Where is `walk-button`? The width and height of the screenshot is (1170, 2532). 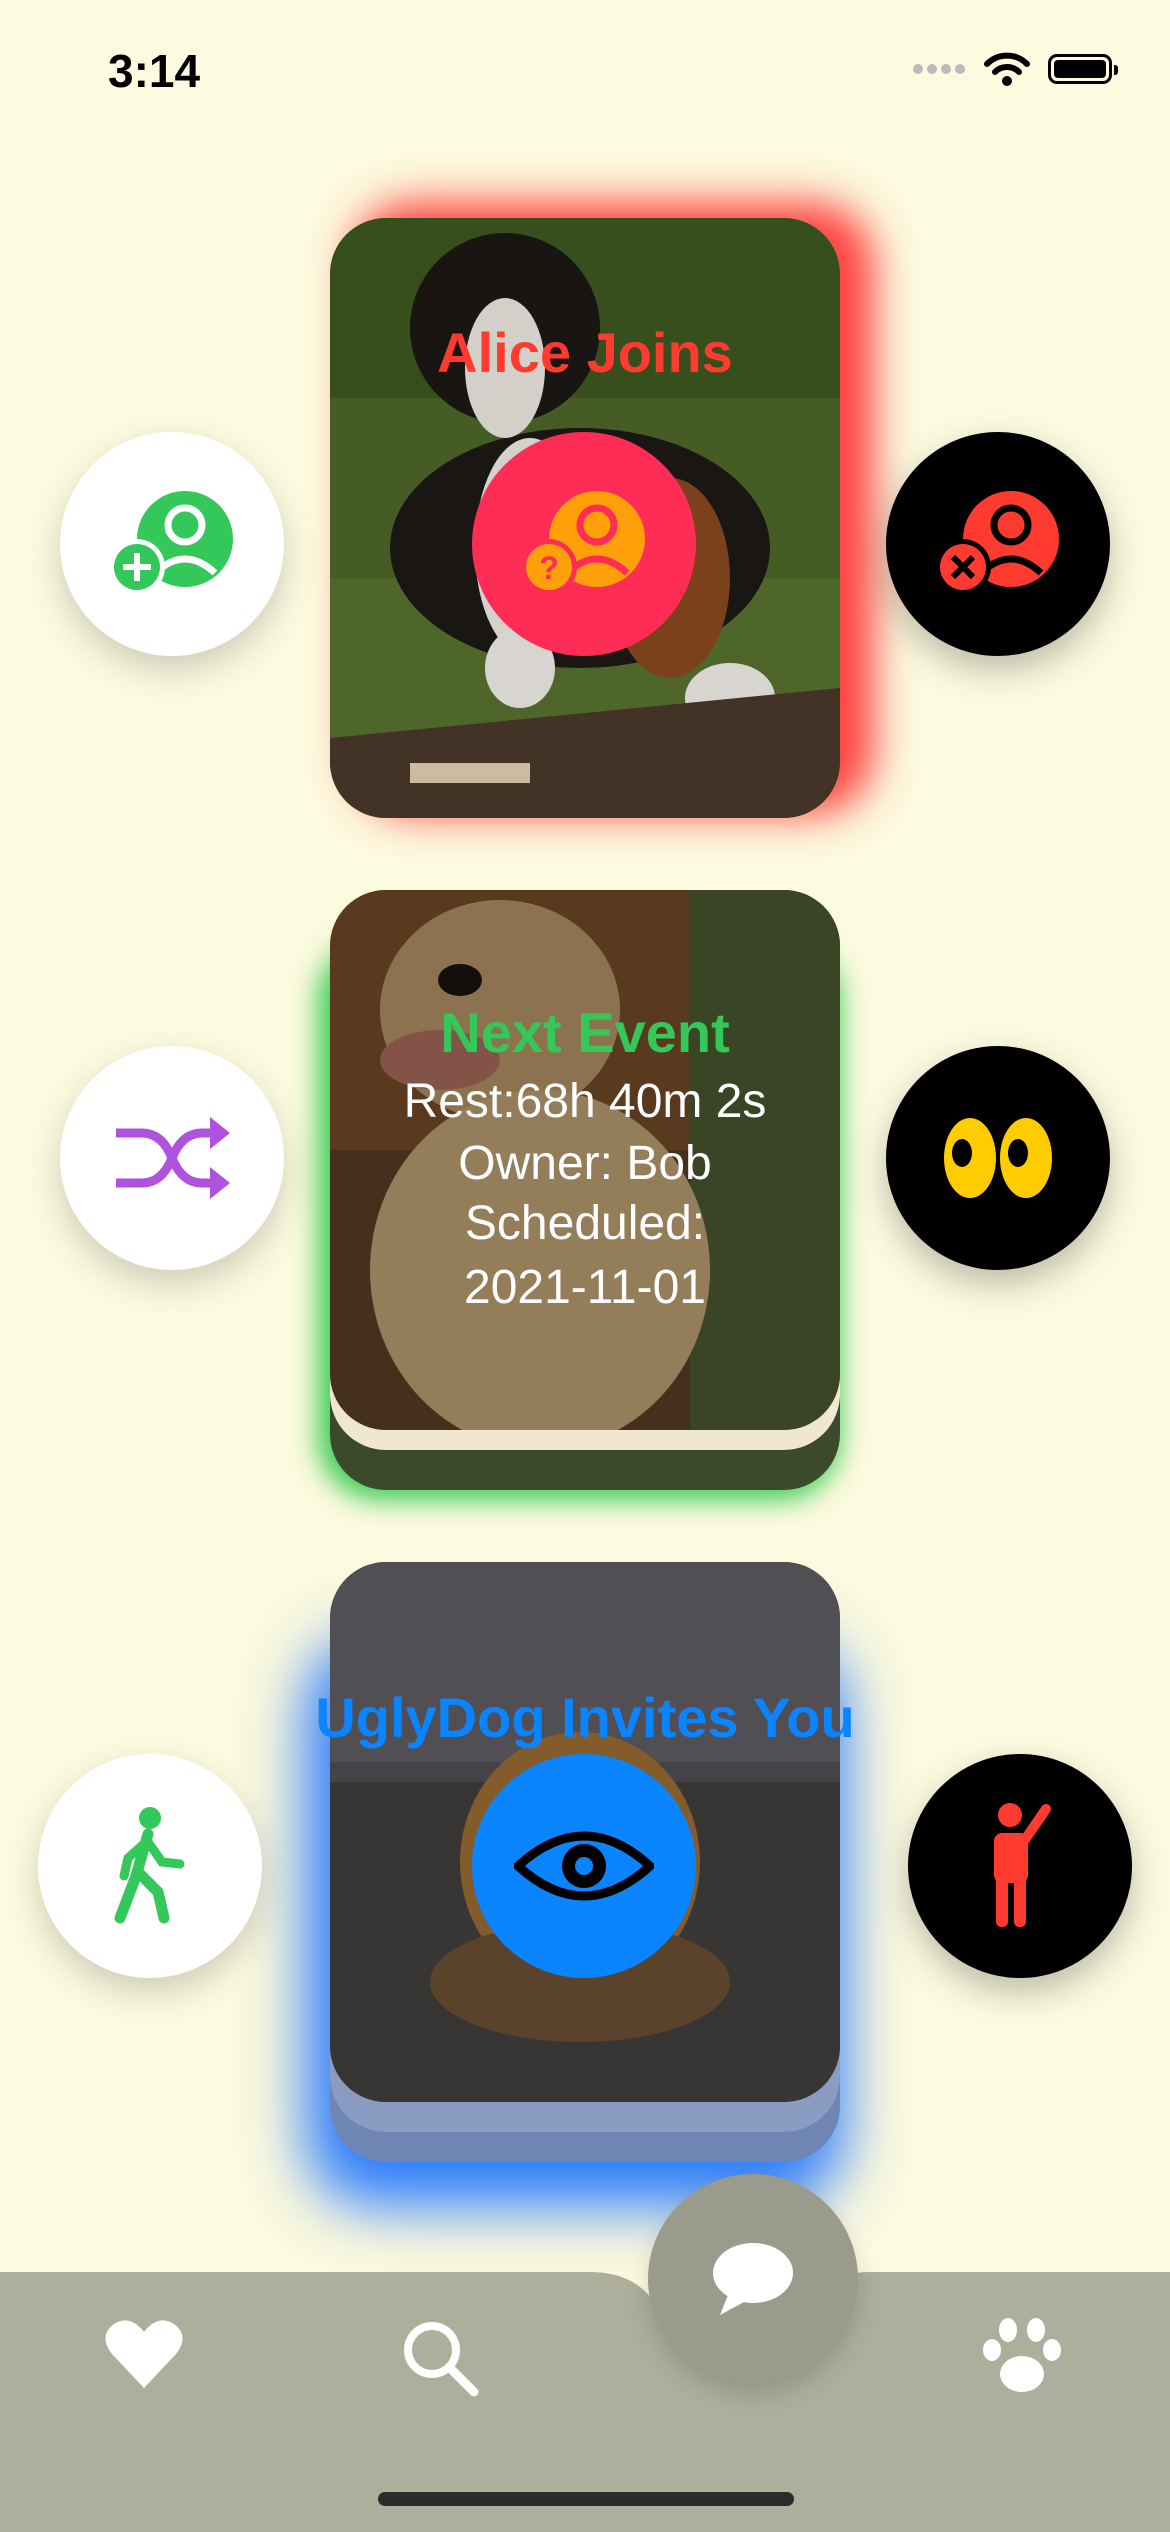
walk-button is located at coordinates (150, 1866).